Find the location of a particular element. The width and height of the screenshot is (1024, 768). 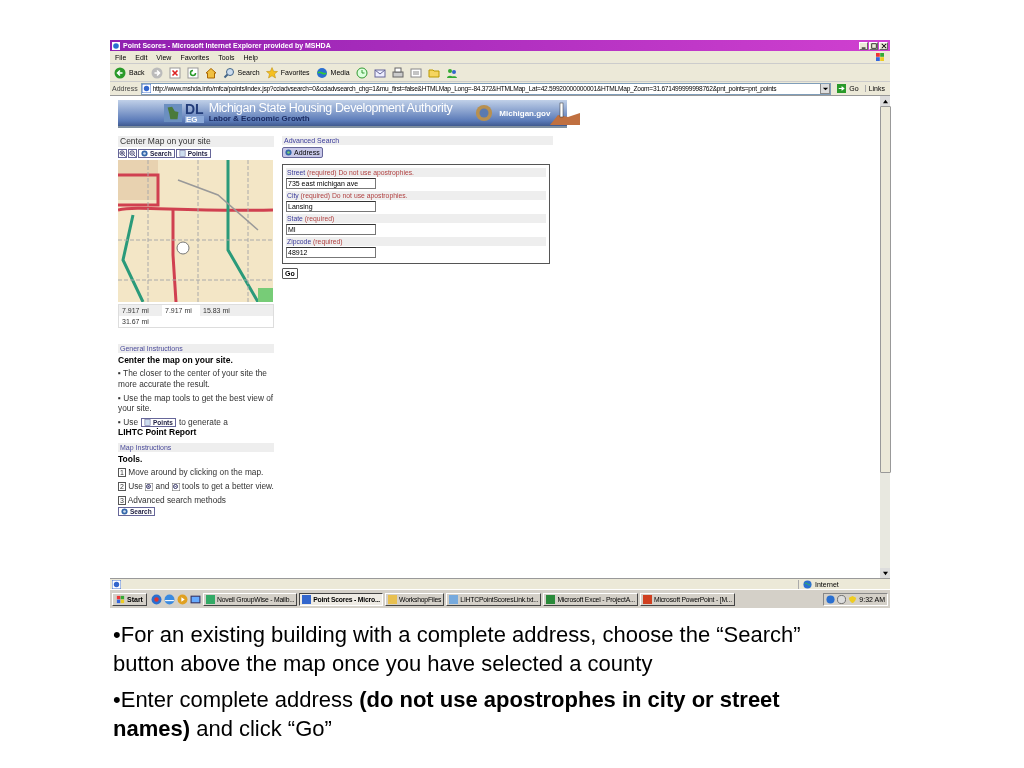

maximize-button is located at coordinates (873, 45).